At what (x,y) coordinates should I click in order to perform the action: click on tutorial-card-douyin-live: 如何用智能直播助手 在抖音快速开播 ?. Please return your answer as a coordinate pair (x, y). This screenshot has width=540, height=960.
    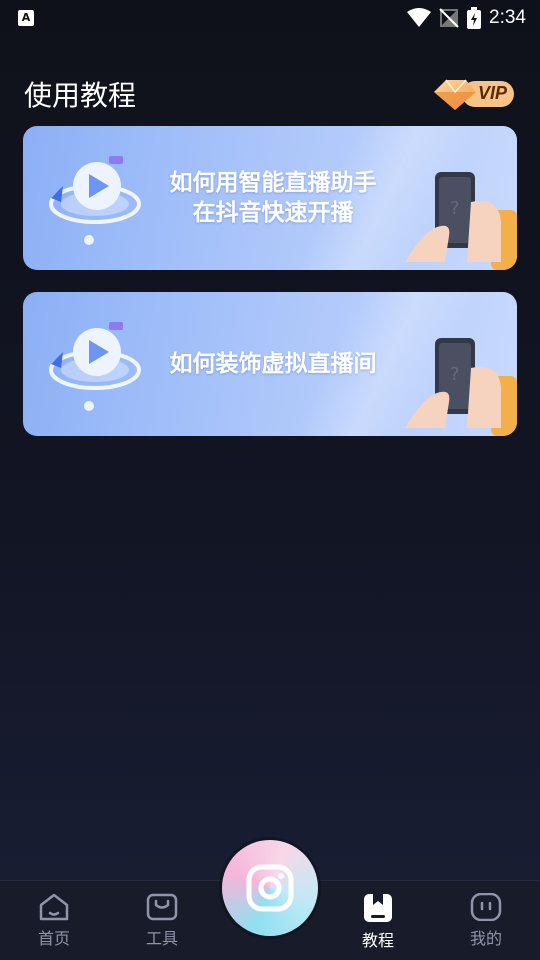
    Looking at the image, I should click on (270, 198).